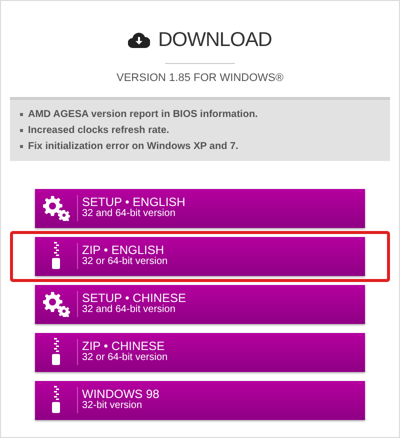  What do you see at coordinates (134, 202) in the screenshot?
I see `button-label: SETUP • ENGLISH` at bounding box center [134, 202].